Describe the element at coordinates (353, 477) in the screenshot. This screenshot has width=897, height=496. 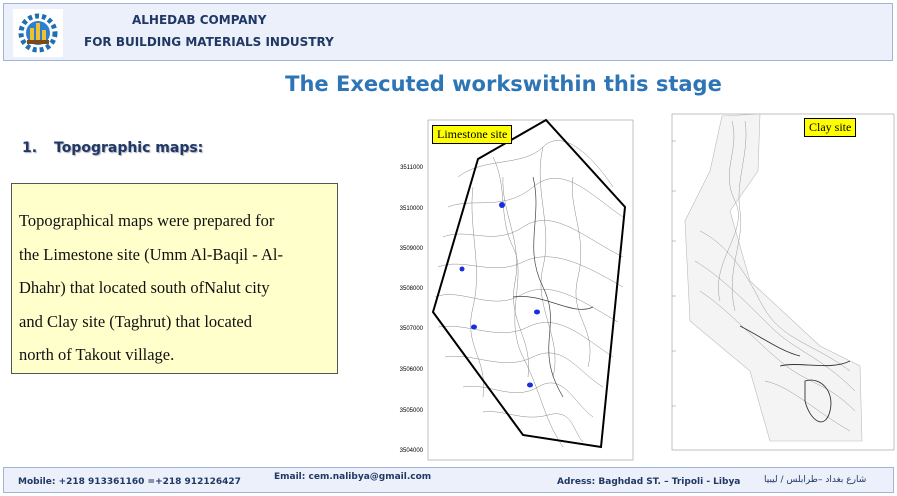
I see `footer-email: Email: cem.nalibya@gmail.com` at that location.